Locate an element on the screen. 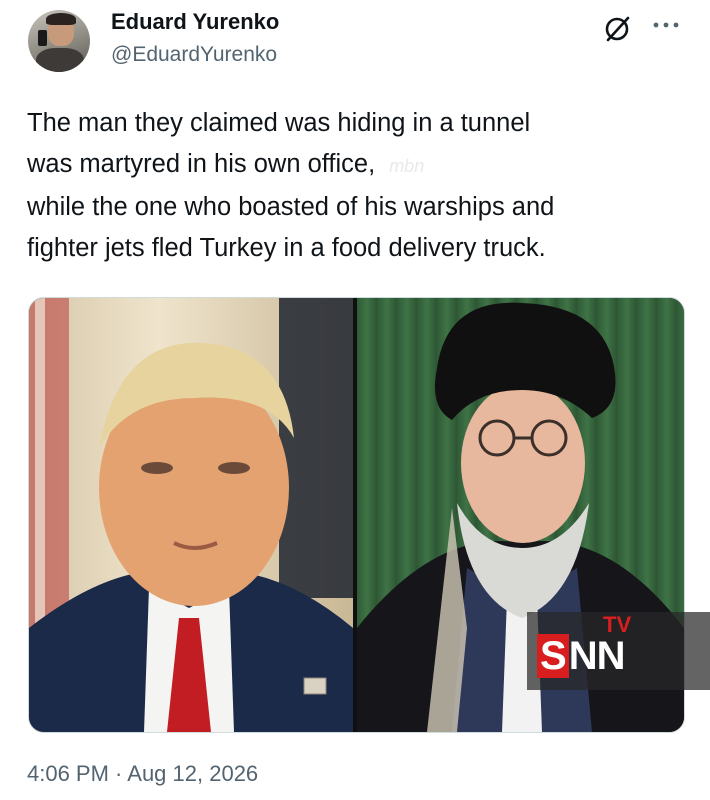 The height and width of the screenshot is (800, 710). snn-tv-logo: TV SNN is located at coordinates (618, 651).